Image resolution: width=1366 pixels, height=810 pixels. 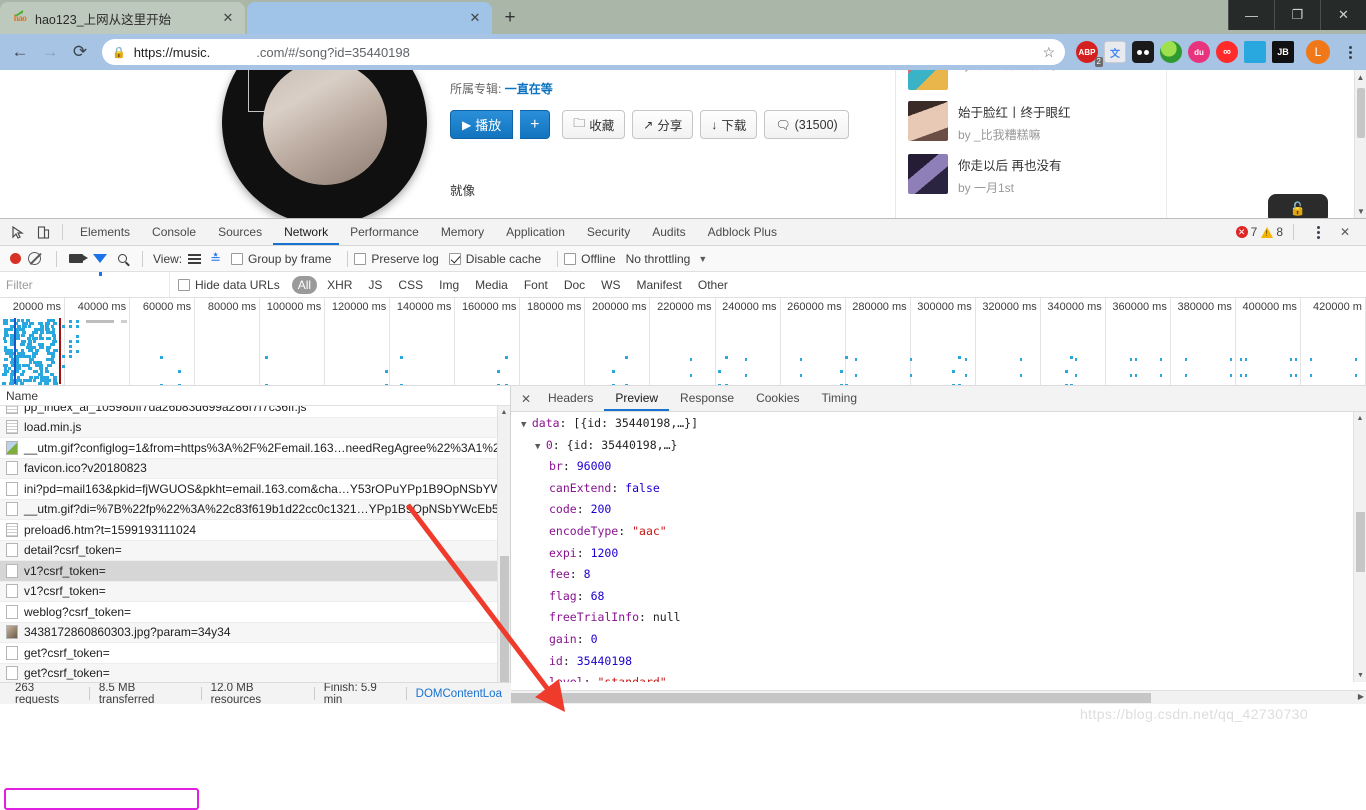 I want to click on list-item: 始于脸红丨终于眼红 by _比我糟糕嘛, so click(x=1037, y=122).